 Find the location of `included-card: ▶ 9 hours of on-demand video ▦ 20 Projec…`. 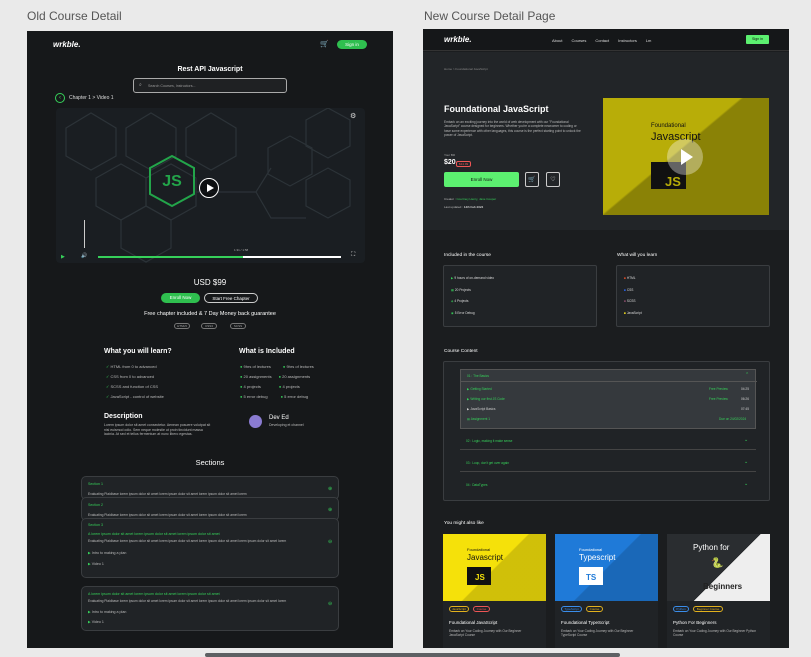

included-card: ▶ 9 hours of on-demand video ▦ 20 Projec… is located at coordinates (520, 296).